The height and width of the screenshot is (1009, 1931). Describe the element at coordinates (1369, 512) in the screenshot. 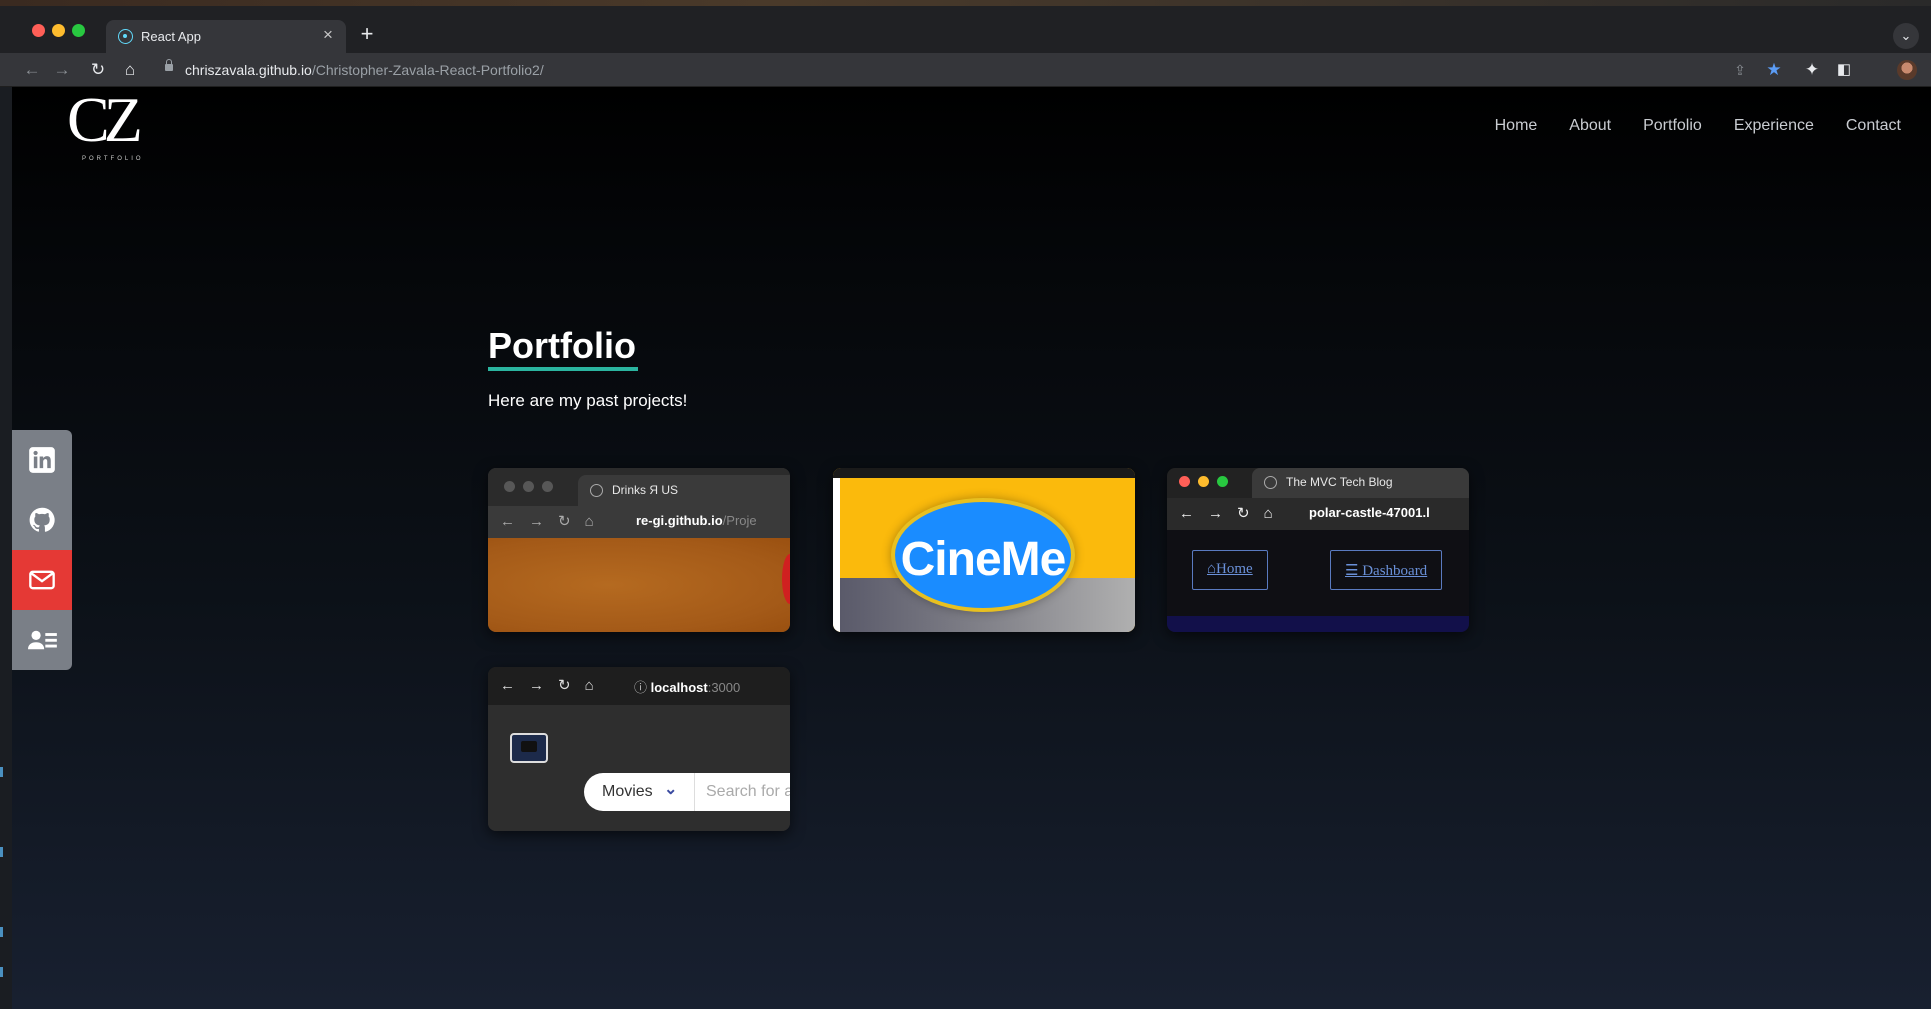

I see `mock-url: polar-castle-47001.l` at that location.